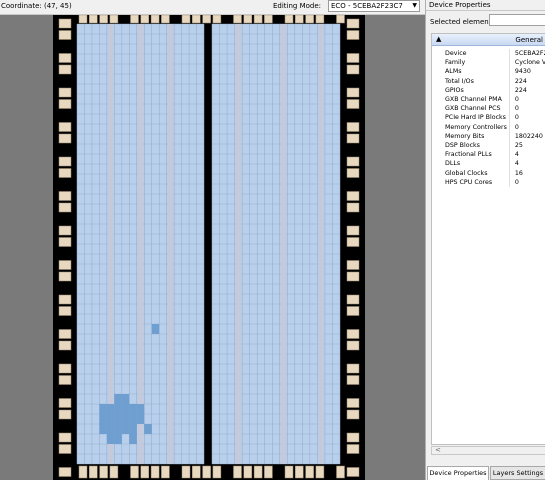 The height and width of the screenshot is (480, 545). I want to click on property-row: GPIOs 224, so click(488, 90).